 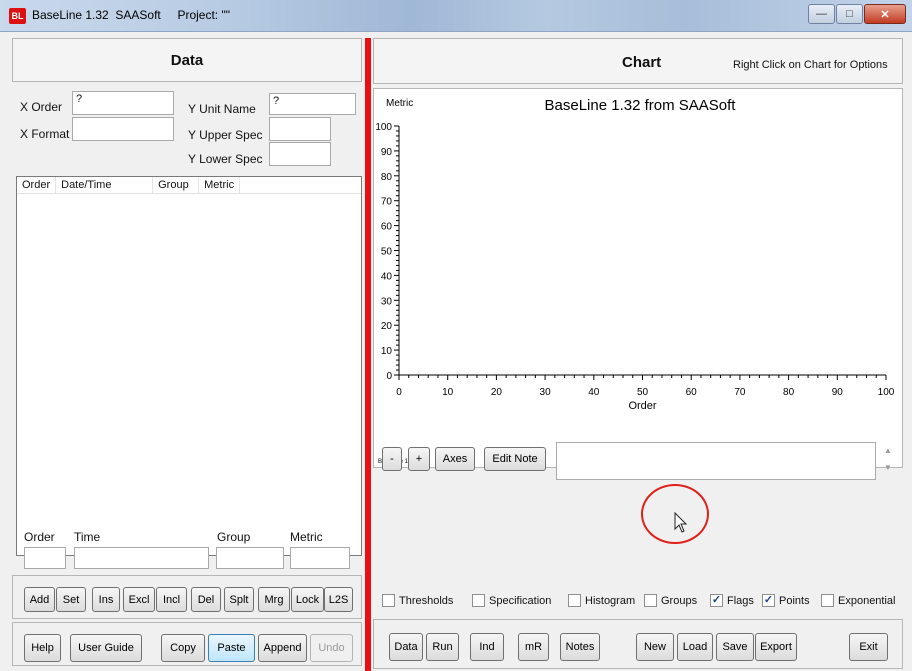 I want to click on data-panel-title: Data, so click(x=187, y=60).